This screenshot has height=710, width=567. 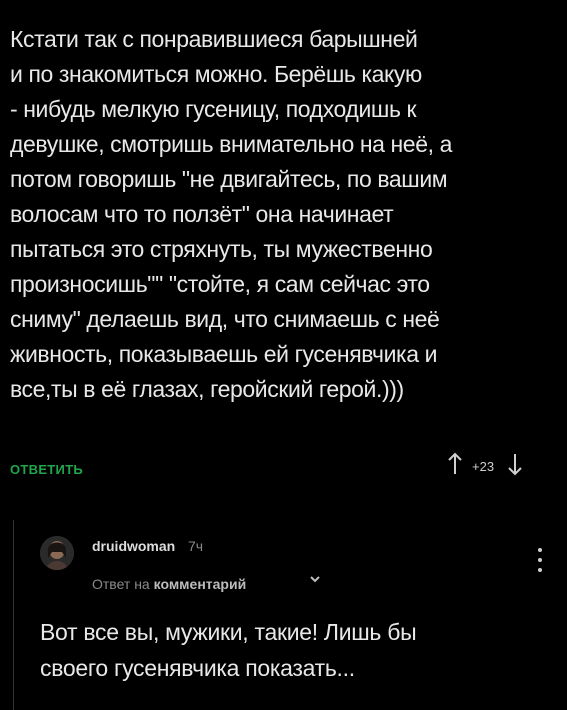 What do you see at coordinates (540, 563) in the screenshot?
I see `vertical-dots-icon` at bounding box center [540, 563].